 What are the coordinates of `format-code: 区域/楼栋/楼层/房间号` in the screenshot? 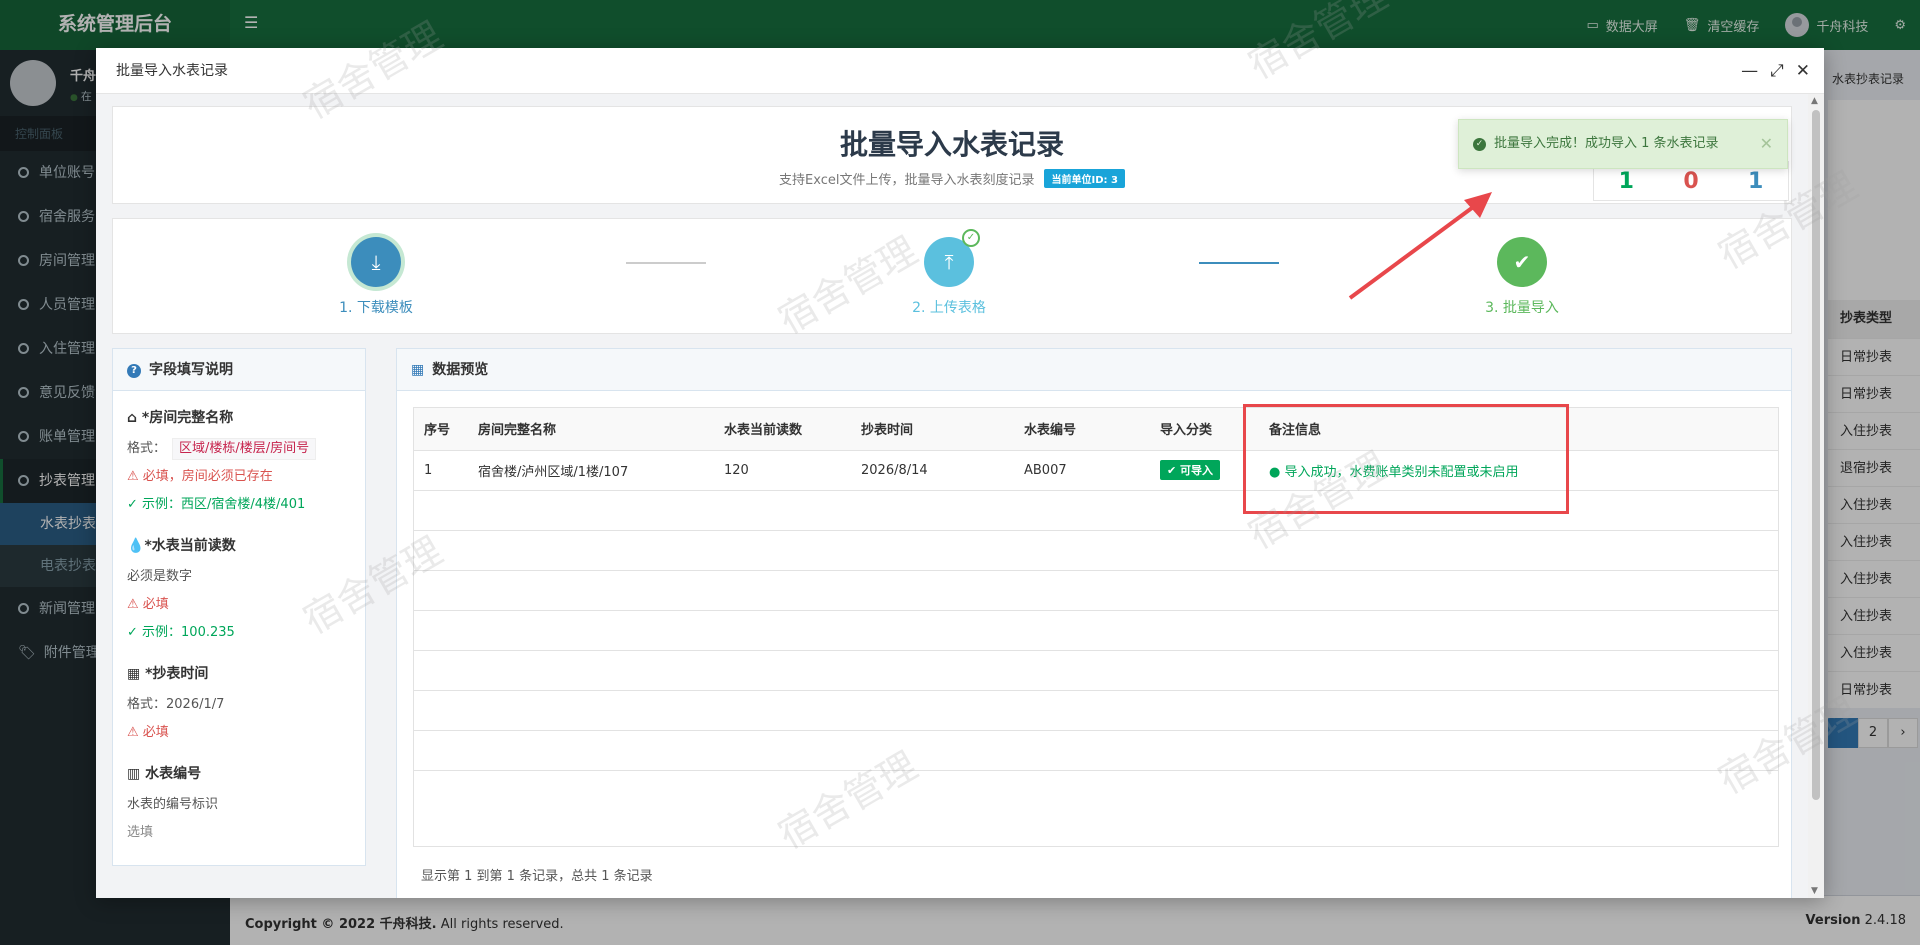 It's located at (244, 449).